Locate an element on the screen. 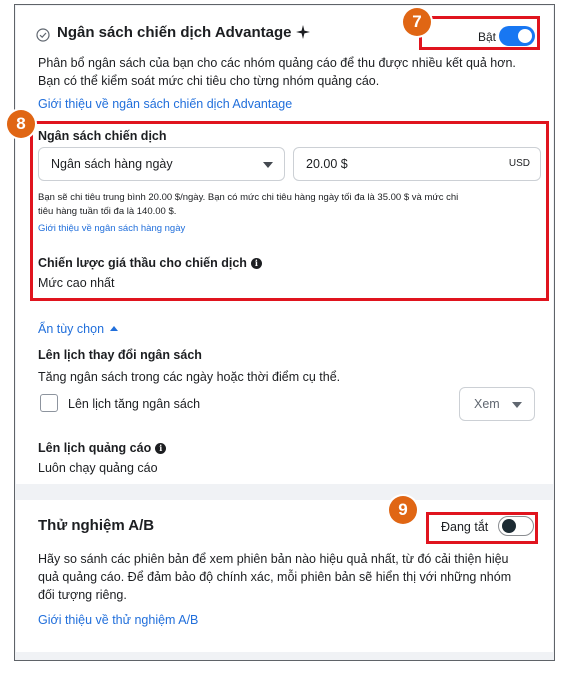 The height and width of the screenshot is (675, 565). ab-test-desc-3: đối tượng riêng. is located at coordinates (82, 595).